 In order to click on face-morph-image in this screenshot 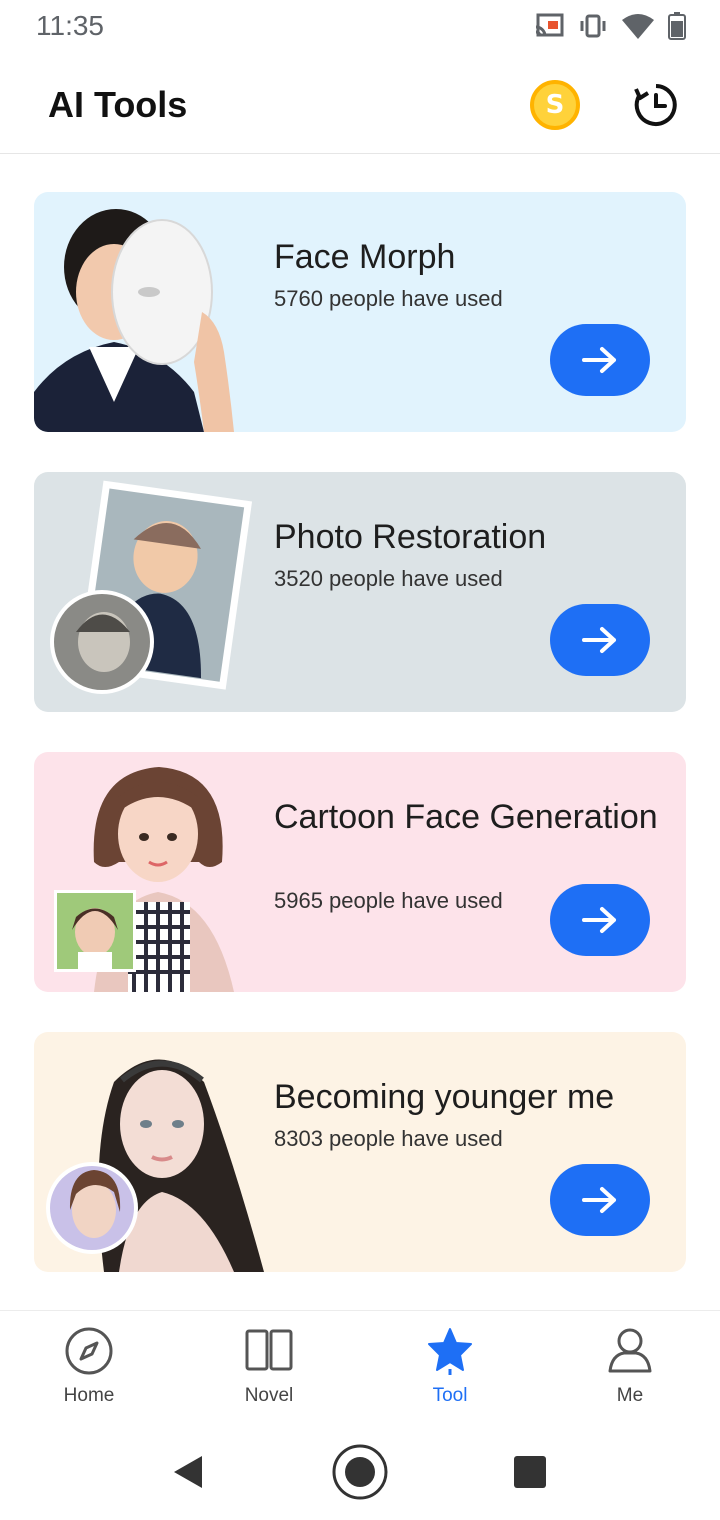, I will do `click(134, 320)`.